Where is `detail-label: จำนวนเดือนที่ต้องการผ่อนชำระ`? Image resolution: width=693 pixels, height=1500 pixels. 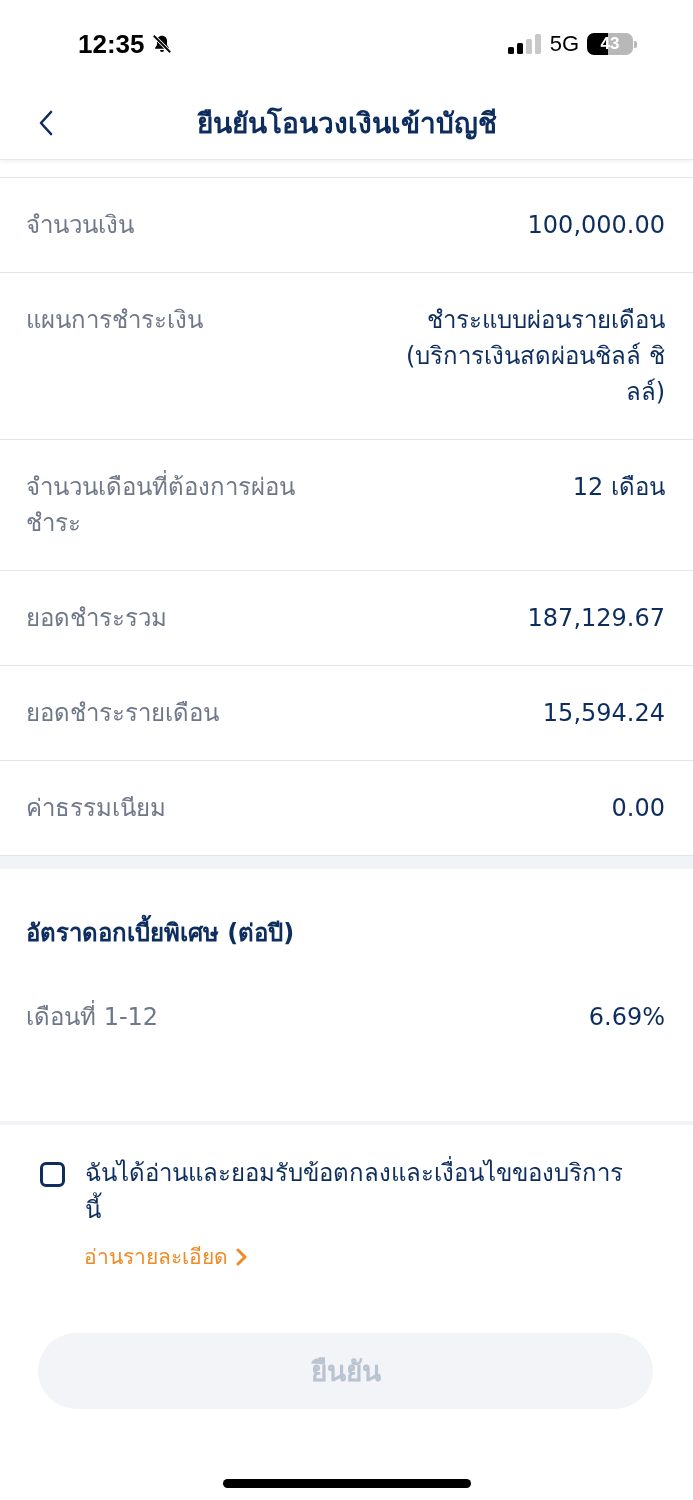 detail-label: จำนวนเดือนที่ต้องการผ่อนชำระ is located at coordinates (185, 505).